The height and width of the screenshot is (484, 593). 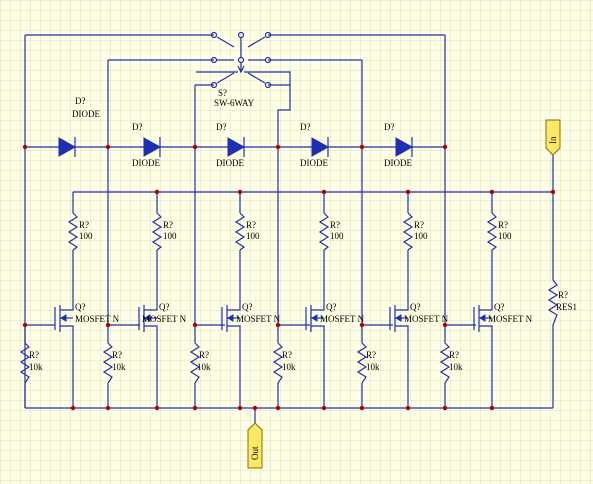 I want to click on gate-resistor-6-value: 100, so click(x=505, y=236).